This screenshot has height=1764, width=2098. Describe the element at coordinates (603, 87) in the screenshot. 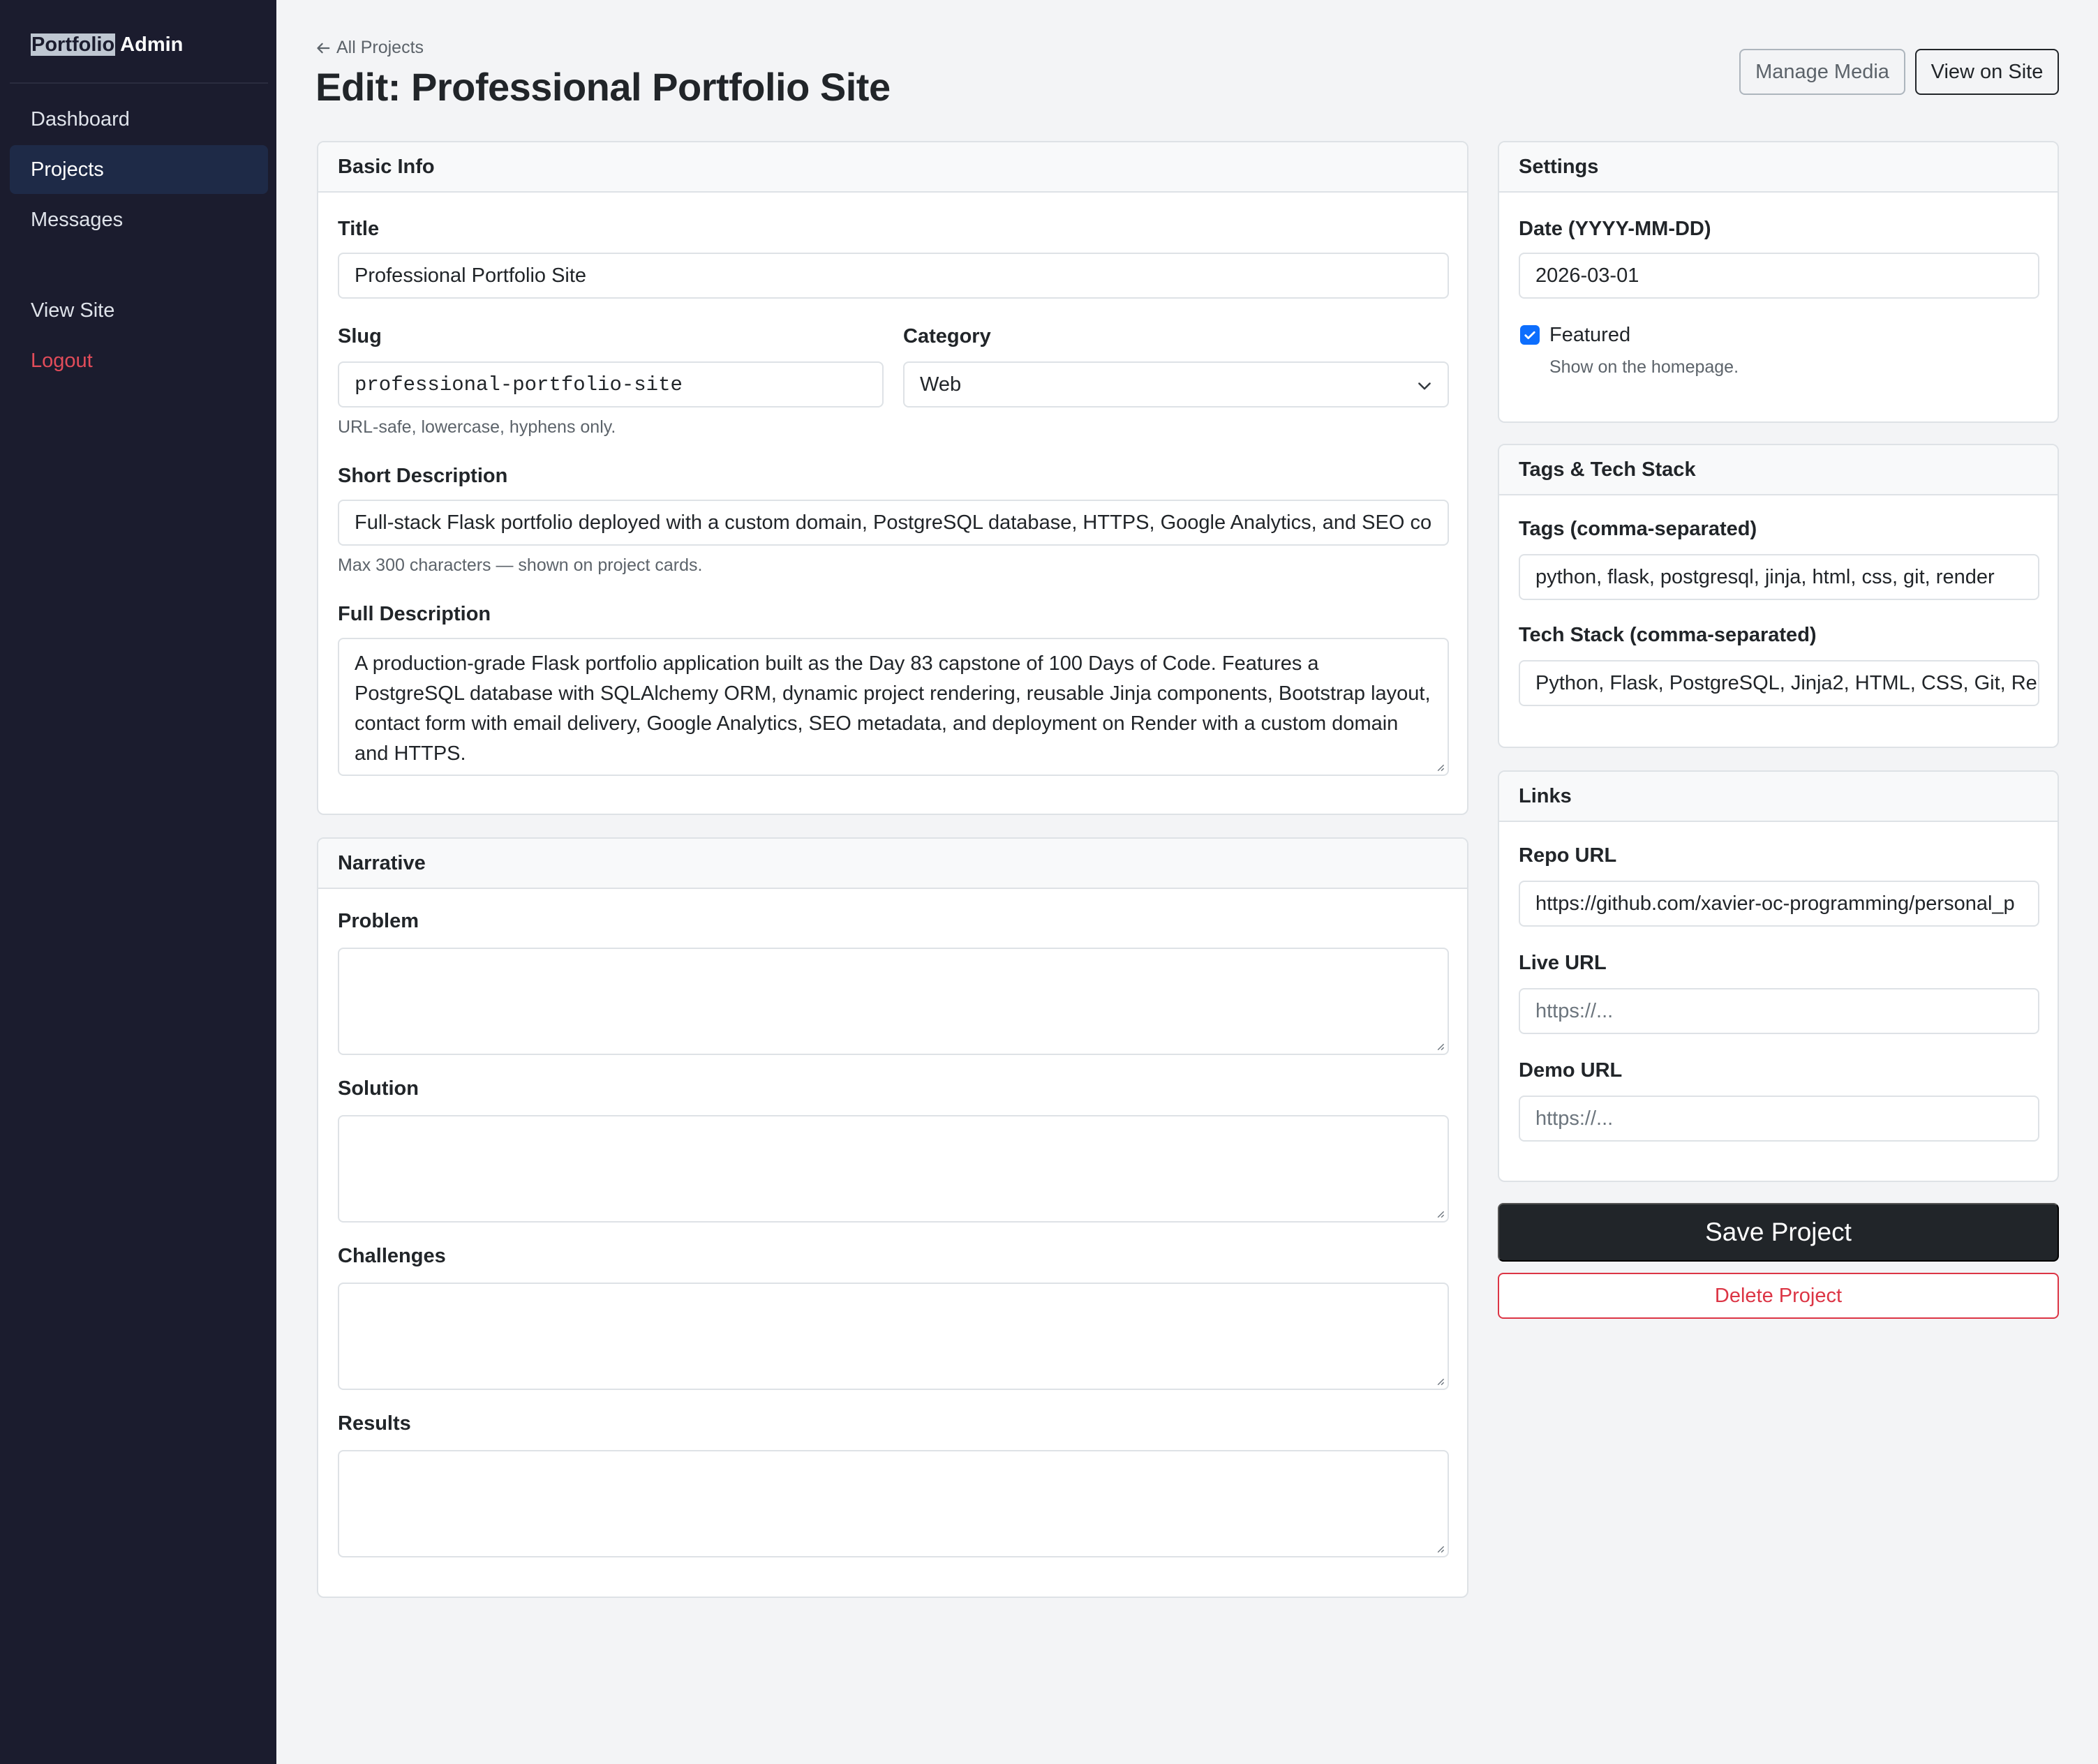

I see `page-title: Edit: Professional Portfolio Site` at that location.